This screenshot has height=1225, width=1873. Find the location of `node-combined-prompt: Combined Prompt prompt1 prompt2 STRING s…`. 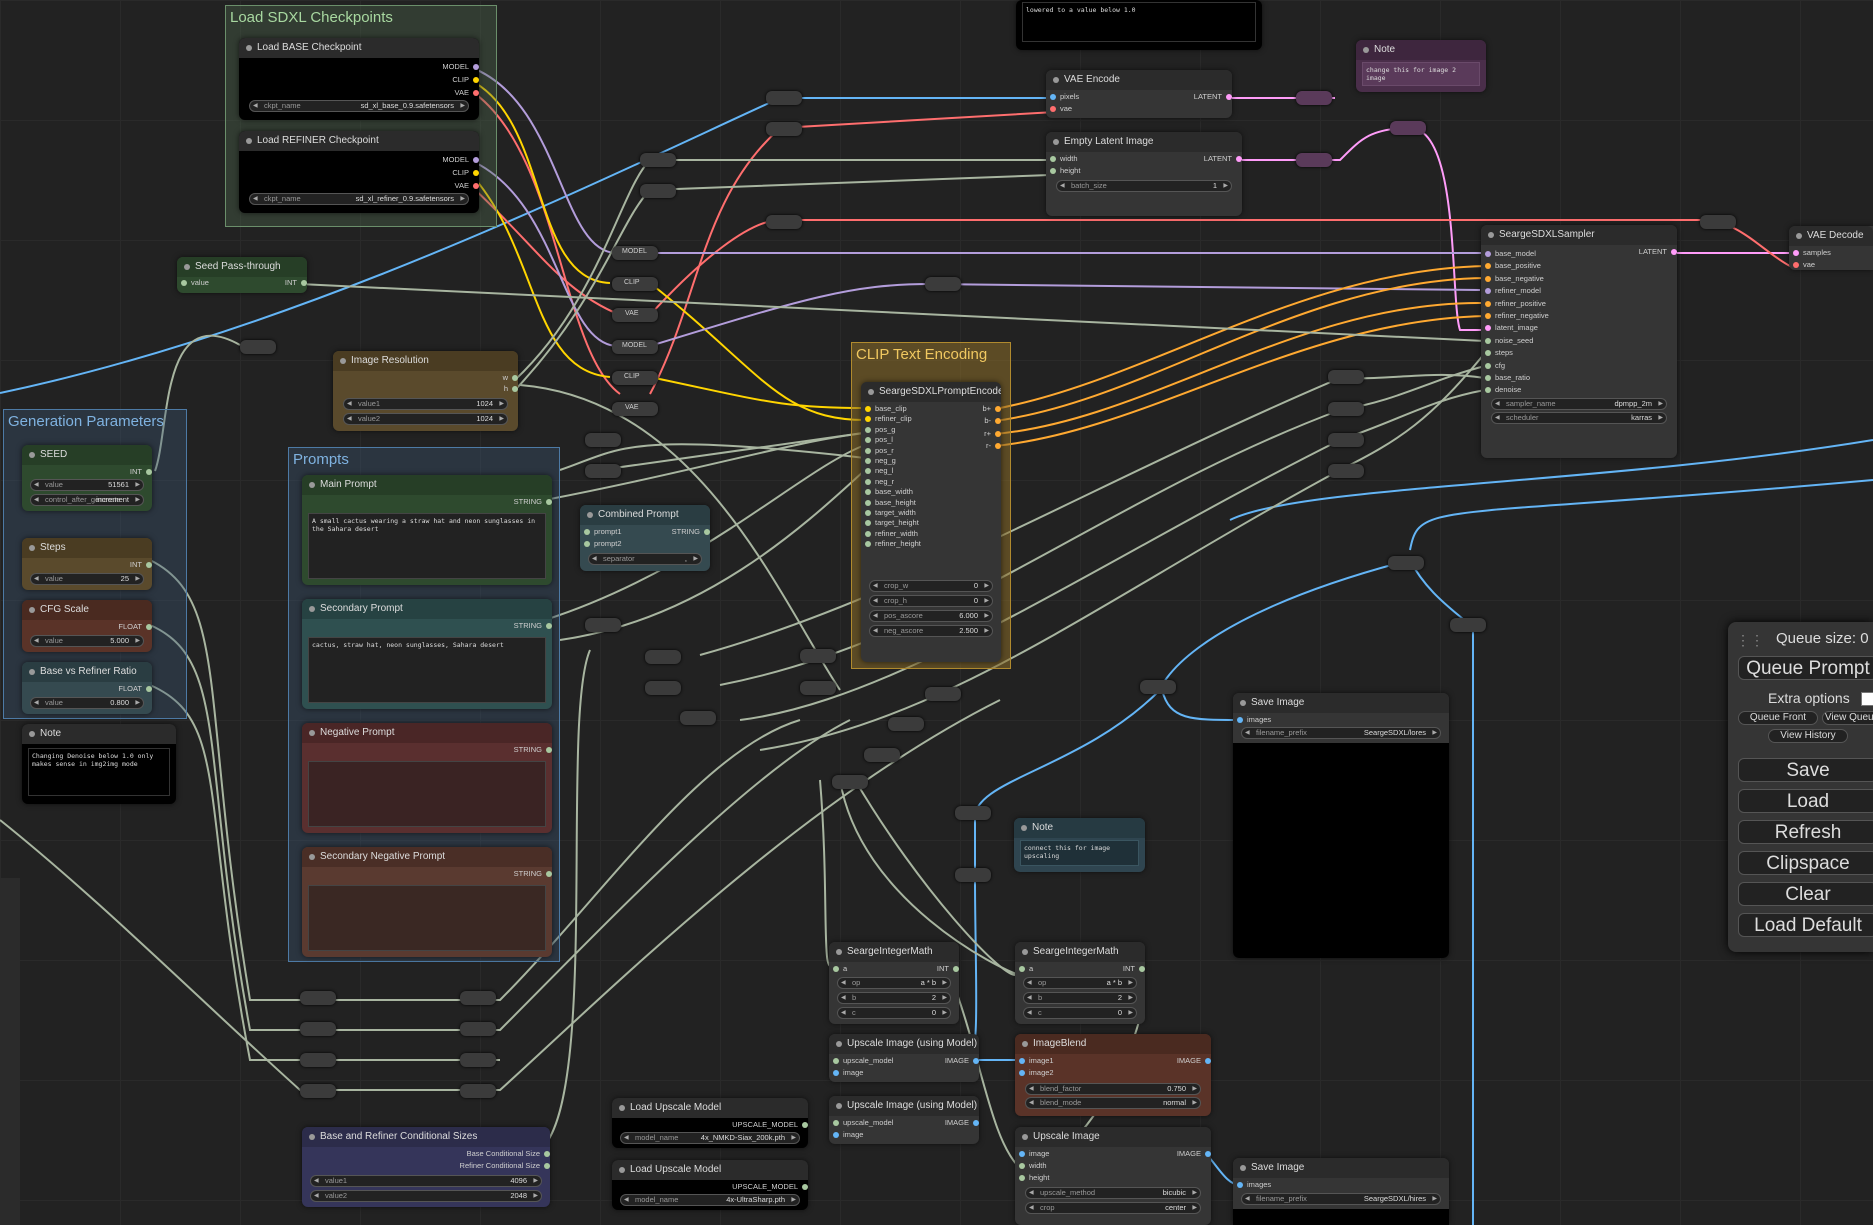

node-combined-prompt: Combined Prompt prompt1 prompt2 STRING s… is located at coordinates (645, 538).